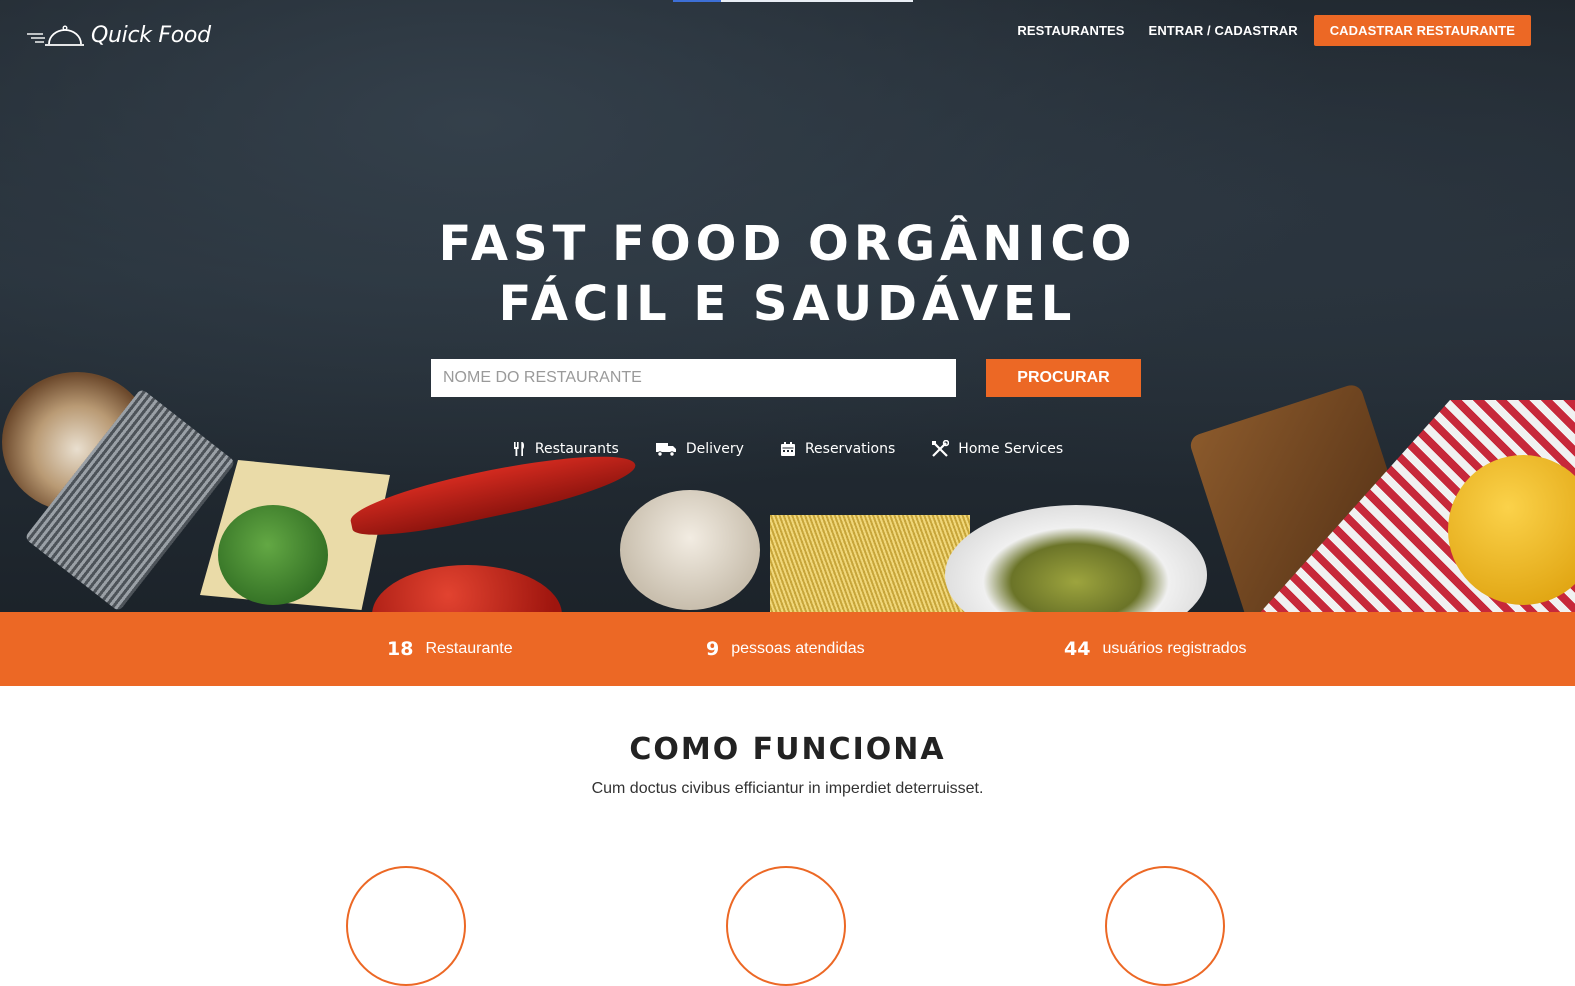 The image size is (1575, 986). What do you see at coordinates (1077, 649) in the screenshot?
I see `stat-number: 44` at bounding box center [1077, 649].